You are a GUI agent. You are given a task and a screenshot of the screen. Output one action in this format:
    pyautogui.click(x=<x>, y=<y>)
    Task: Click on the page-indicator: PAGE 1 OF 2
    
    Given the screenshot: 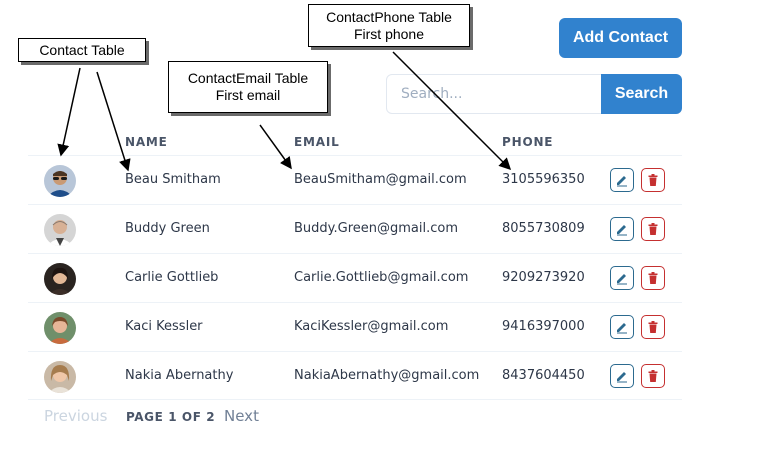 What is the action you would take?
    pyautogui.click(x=171, y=417)
    